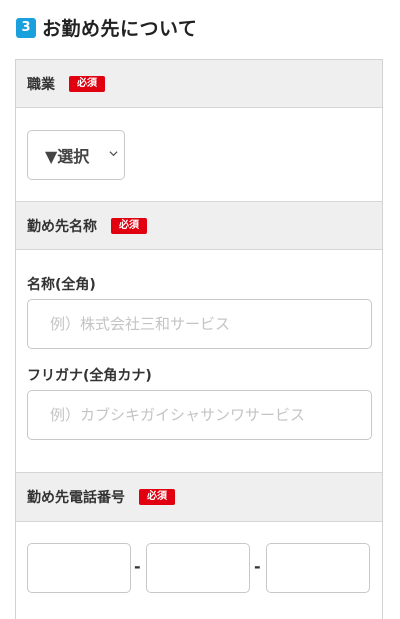 The image size is (400, 619). What do you see at coordinates (67, 156) in the screenshot?
I see `occupation-select-value: ▼選択` at bounding box center [67, 156].